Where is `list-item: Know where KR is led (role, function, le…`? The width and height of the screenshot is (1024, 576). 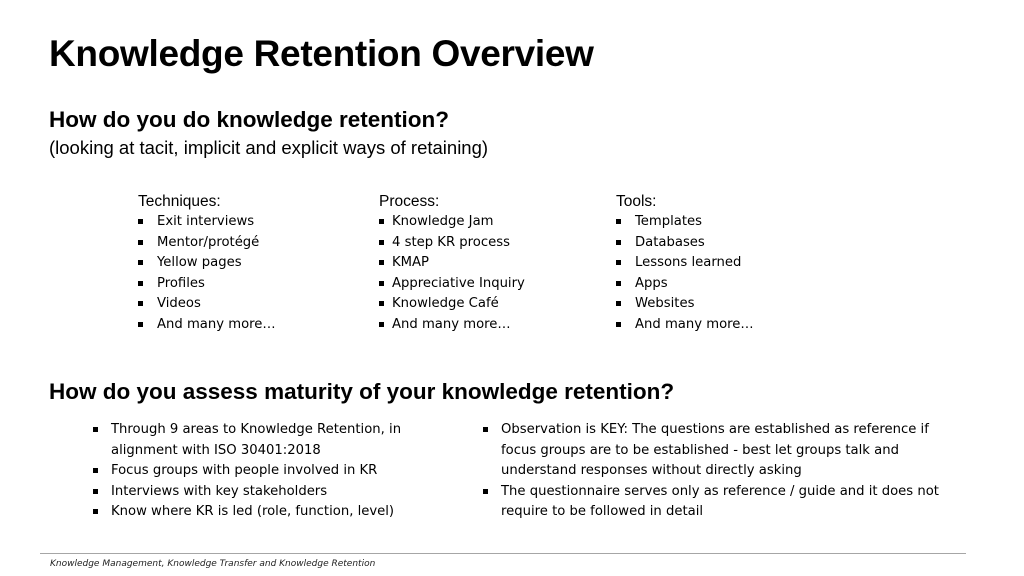 list-item: Know where KR is led (role, function, le… is located at coordinates (263, 512).